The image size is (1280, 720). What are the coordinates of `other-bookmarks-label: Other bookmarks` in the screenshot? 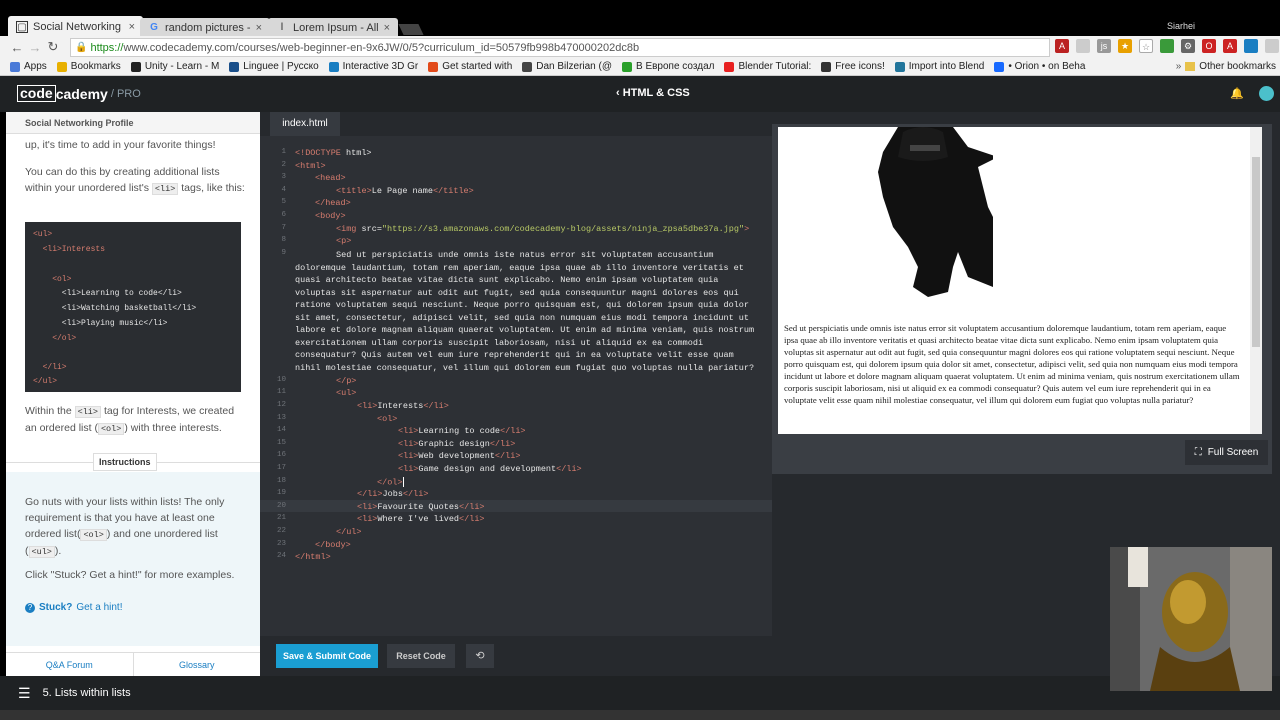 It's located at (1237, 66).